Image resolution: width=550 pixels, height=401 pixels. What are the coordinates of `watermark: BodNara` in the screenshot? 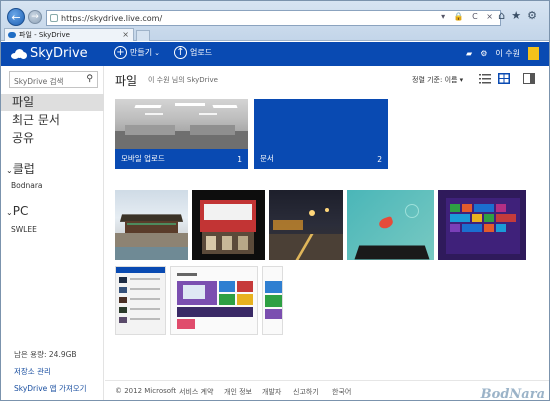 It's located at (512, 394).